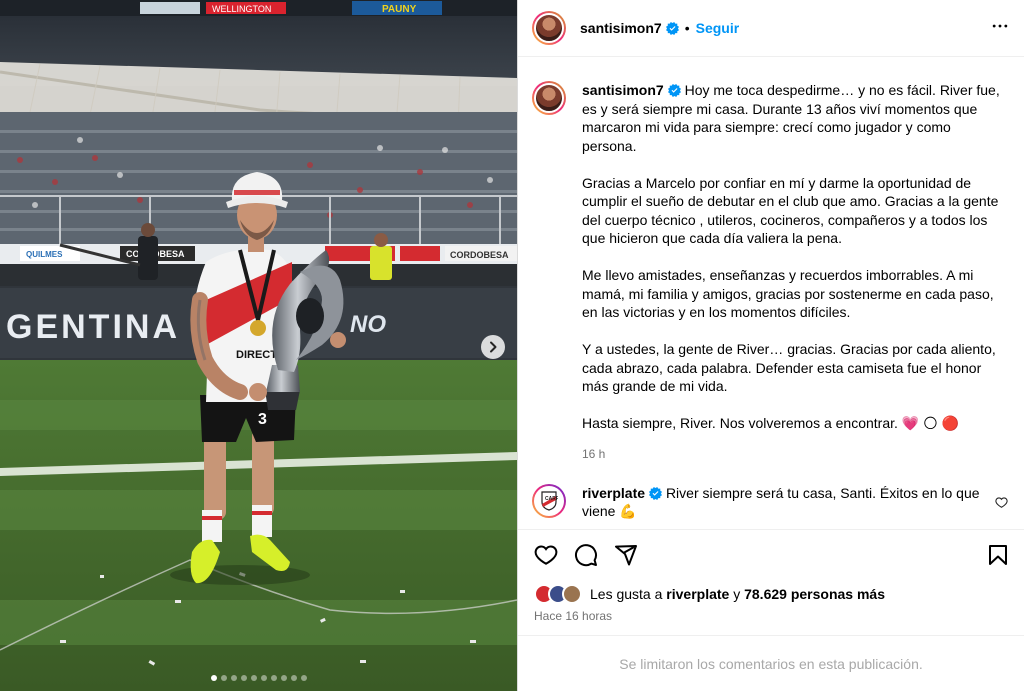 Image resolution: width=1024 pixels, height=691 pixels. I want to click on save-button, so click(998, 555).